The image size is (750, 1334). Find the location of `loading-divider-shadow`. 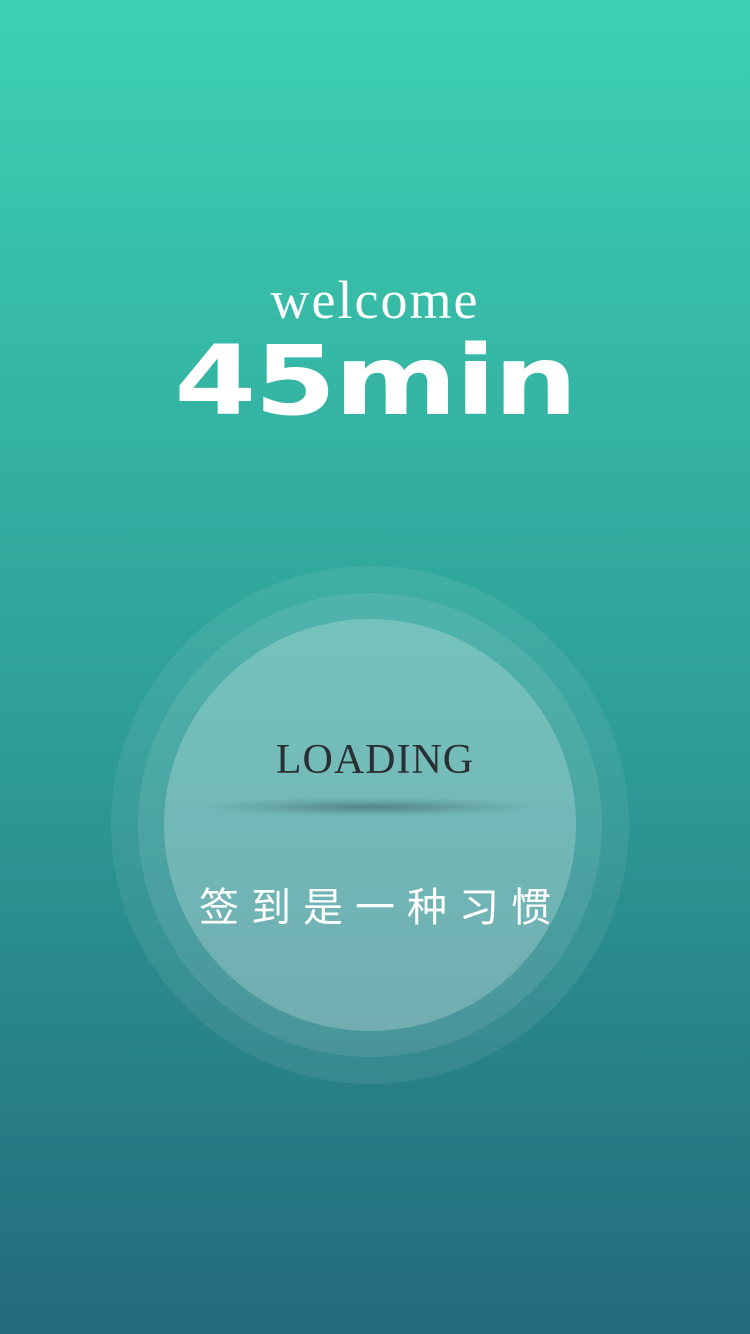

loading-divider-shadow is located at coordinates (370, 807).